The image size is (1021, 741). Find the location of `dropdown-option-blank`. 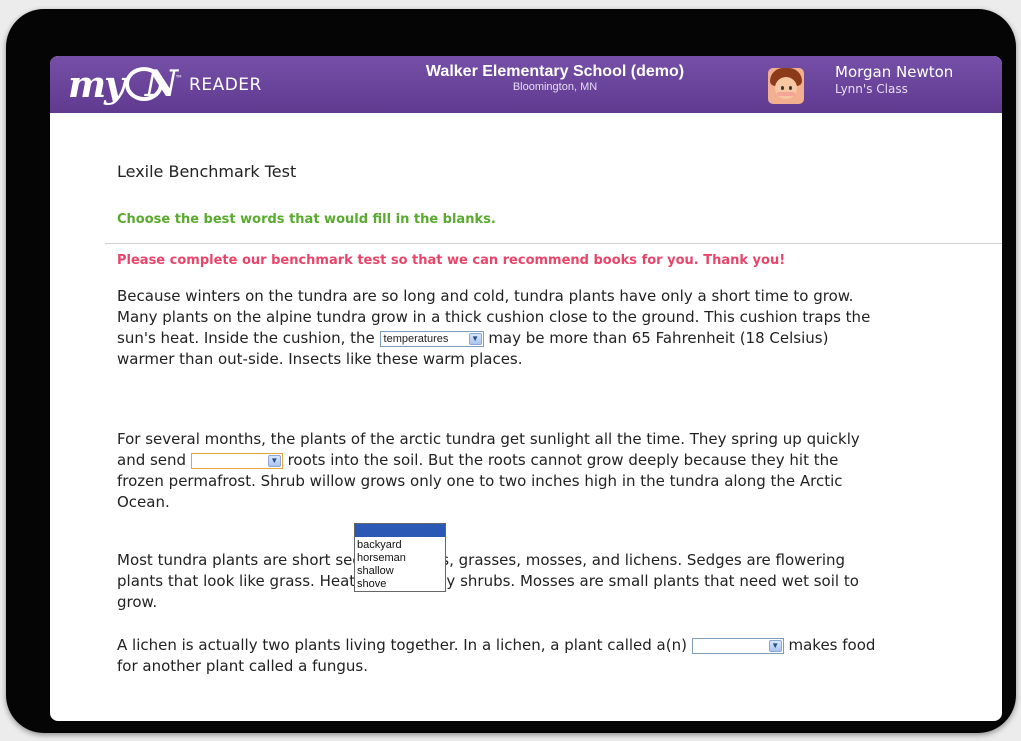

dropdown-option-blank is located at coordinates (400, 530).